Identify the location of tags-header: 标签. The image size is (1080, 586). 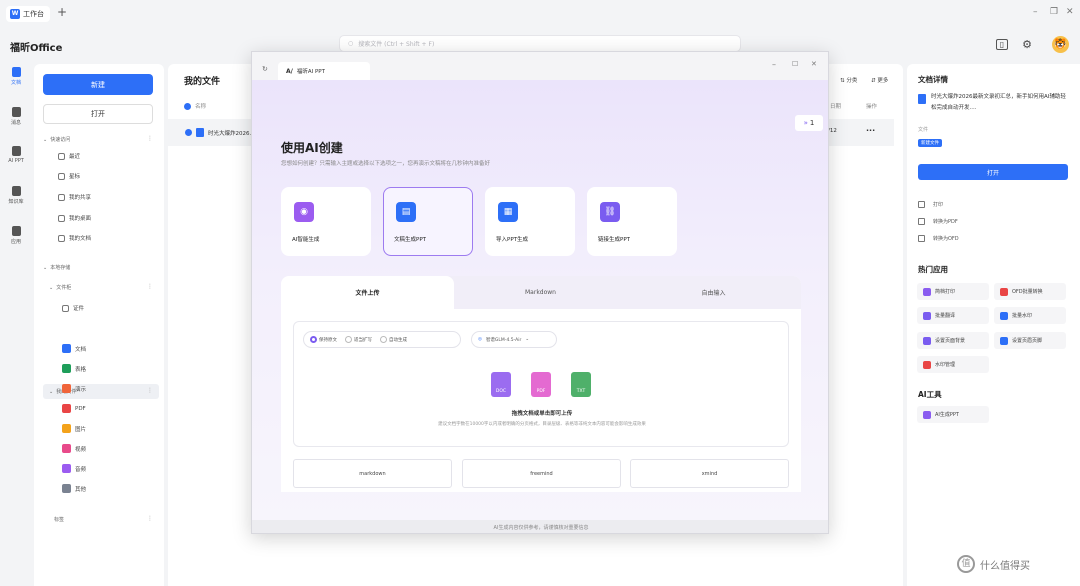
(59, 519).